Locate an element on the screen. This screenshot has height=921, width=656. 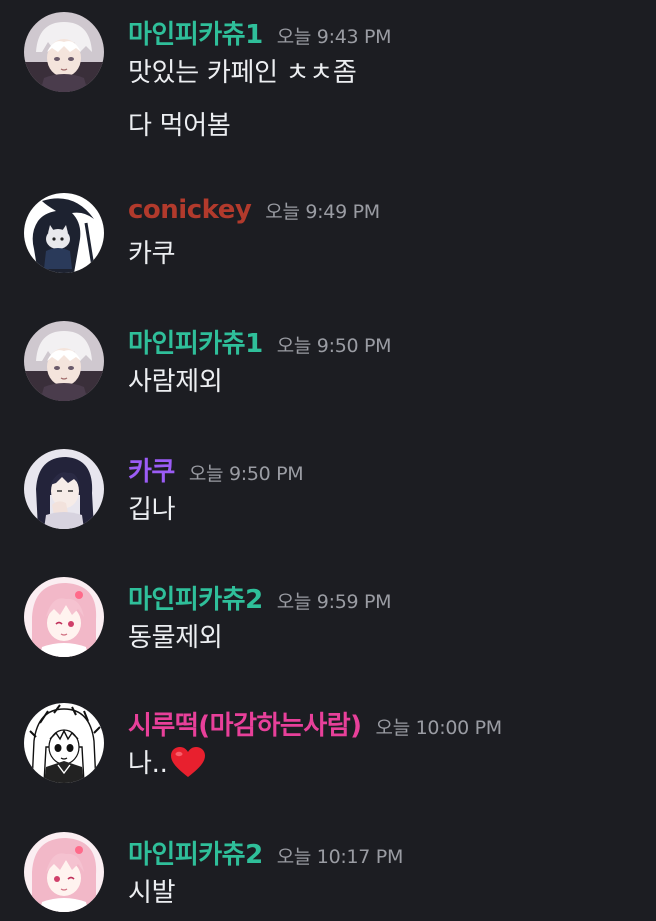
message-text: 맛있는 카페인 ㅊㅊ좀 is located at coordinates (242, 73).